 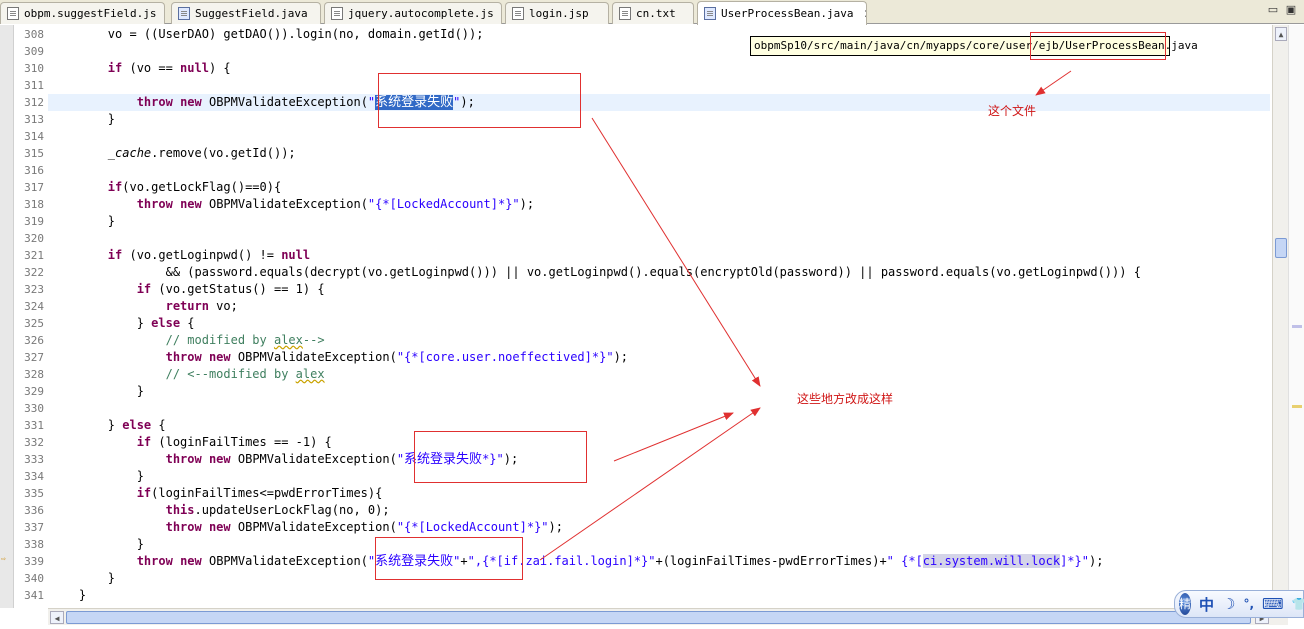 I want to click on horizontal-scroll-thumb, so click(x=658, y=617).